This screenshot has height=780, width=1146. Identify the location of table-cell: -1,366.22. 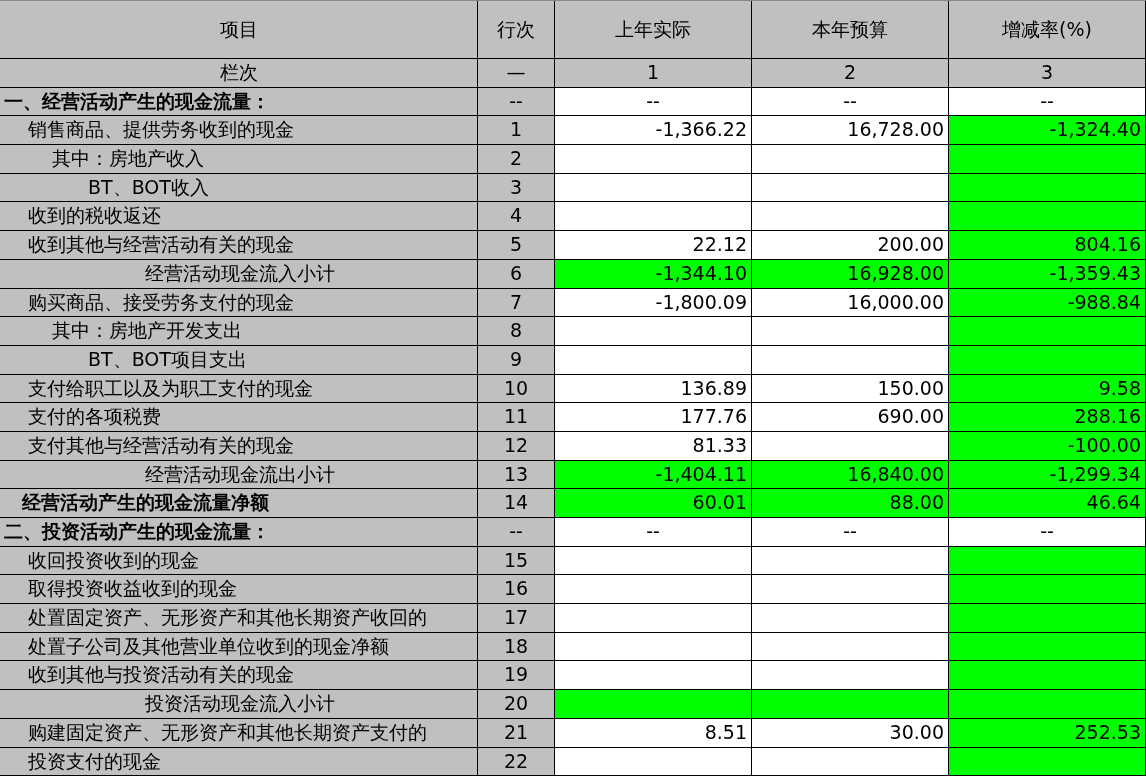
(653, 131).